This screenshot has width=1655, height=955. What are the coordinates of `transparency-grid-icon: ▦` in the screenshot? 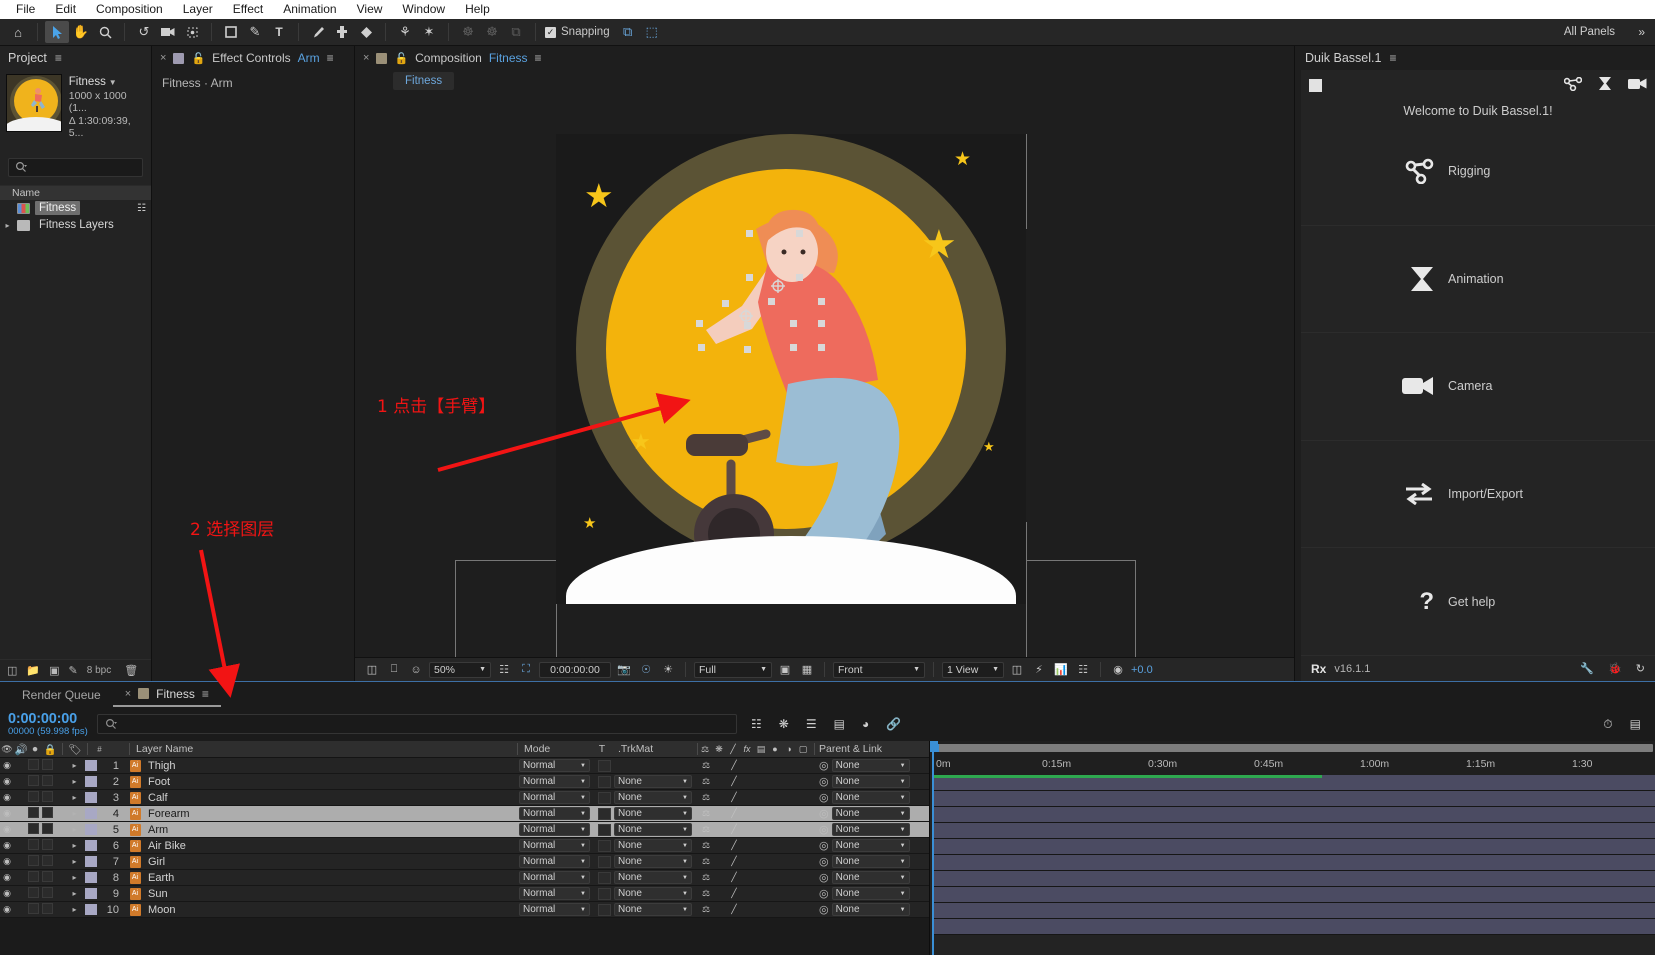 It's located at (807, 670).